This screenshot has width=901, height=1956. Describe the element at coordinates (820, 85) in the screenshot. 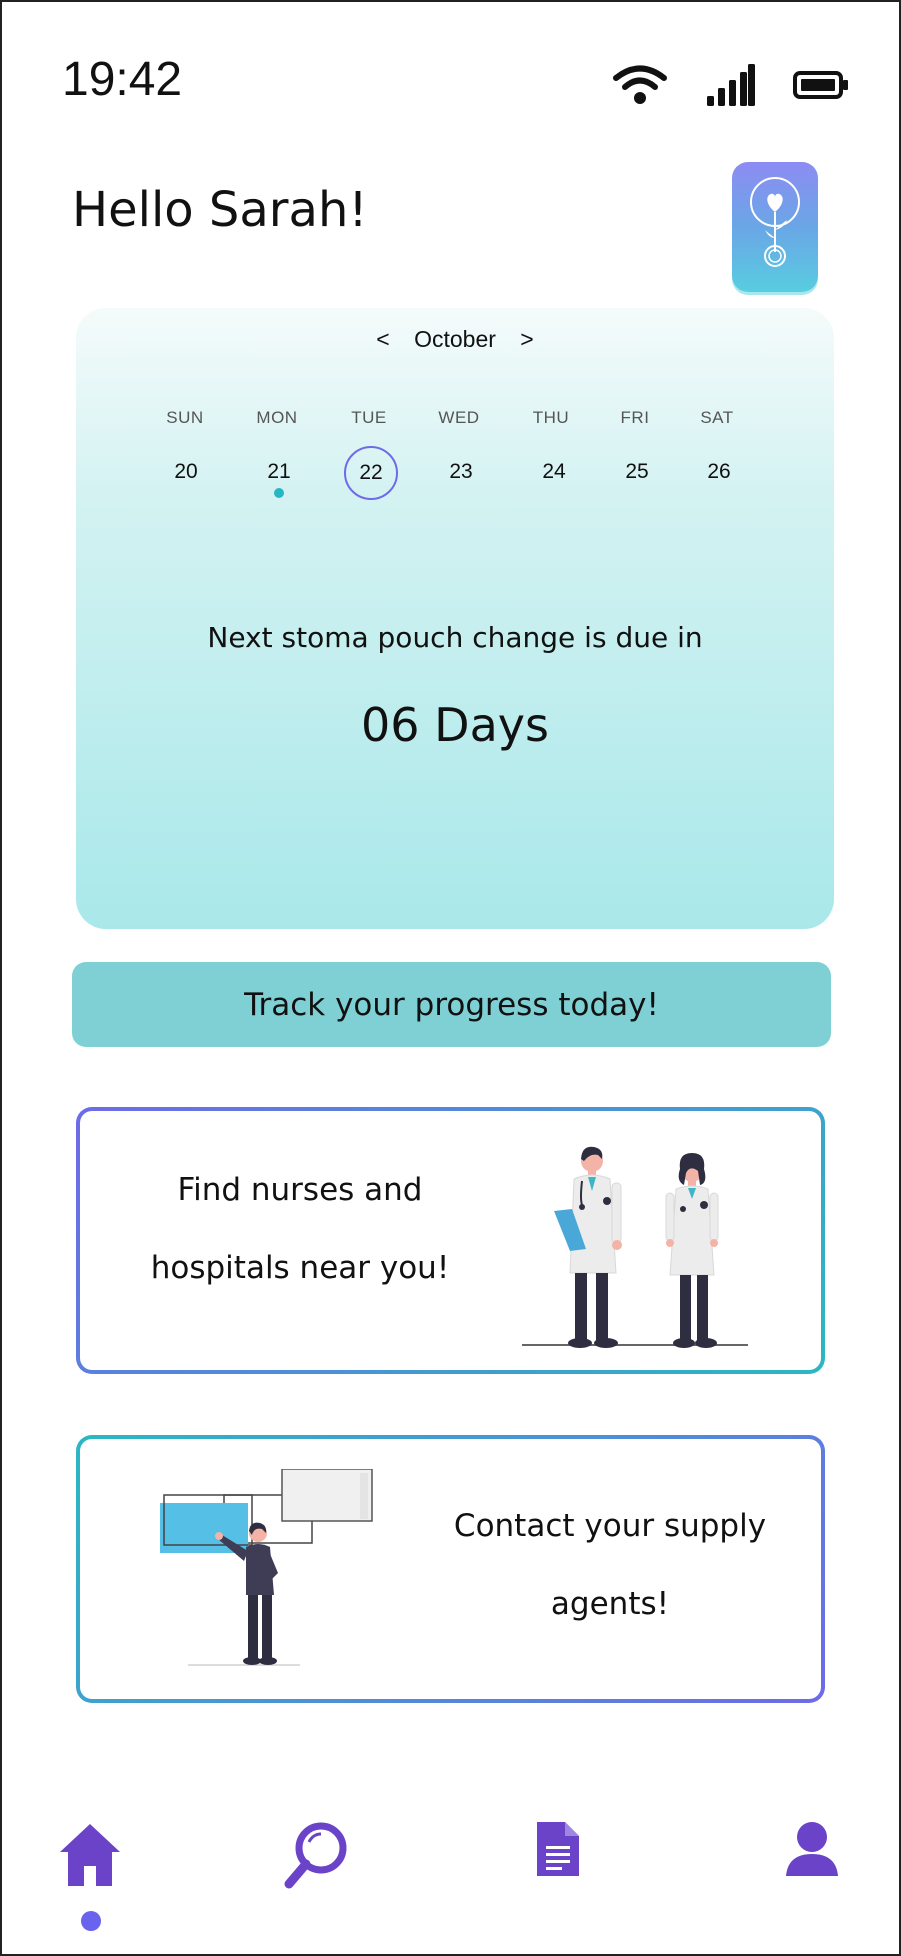

I see `battery-icon` at that location.